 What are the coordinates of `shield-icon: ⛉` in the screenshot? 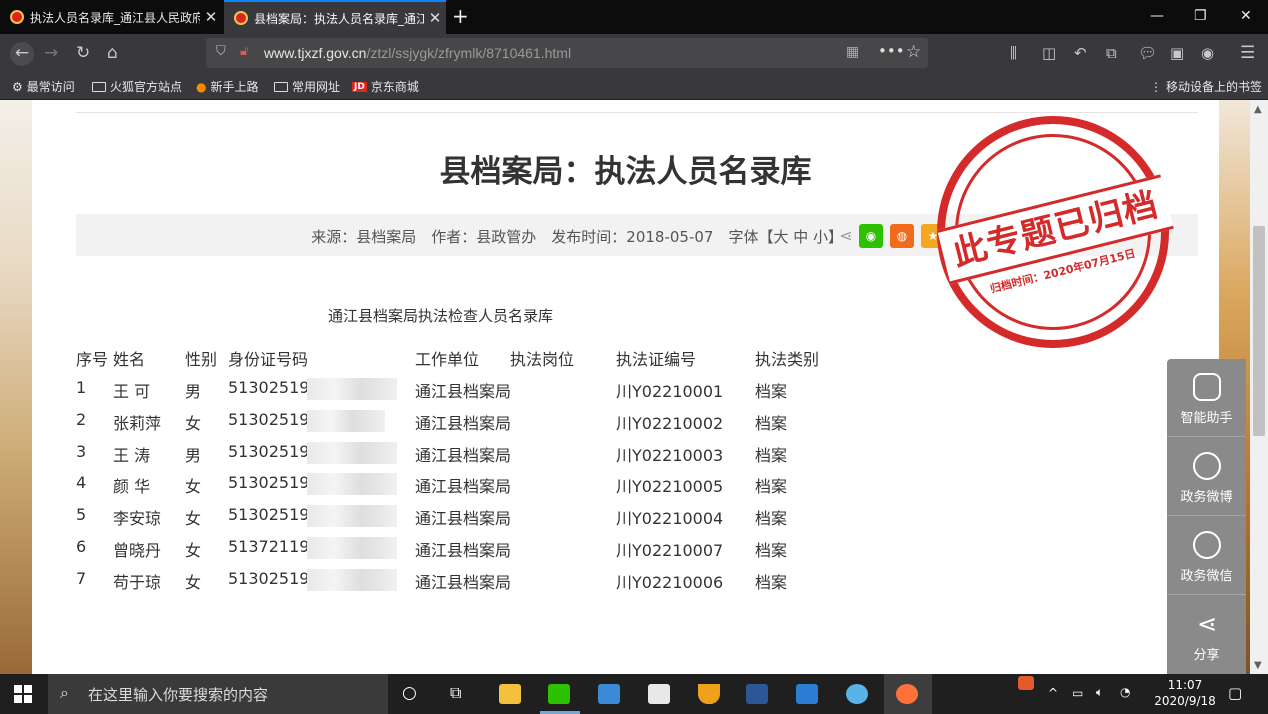 It's located at (221, 51).